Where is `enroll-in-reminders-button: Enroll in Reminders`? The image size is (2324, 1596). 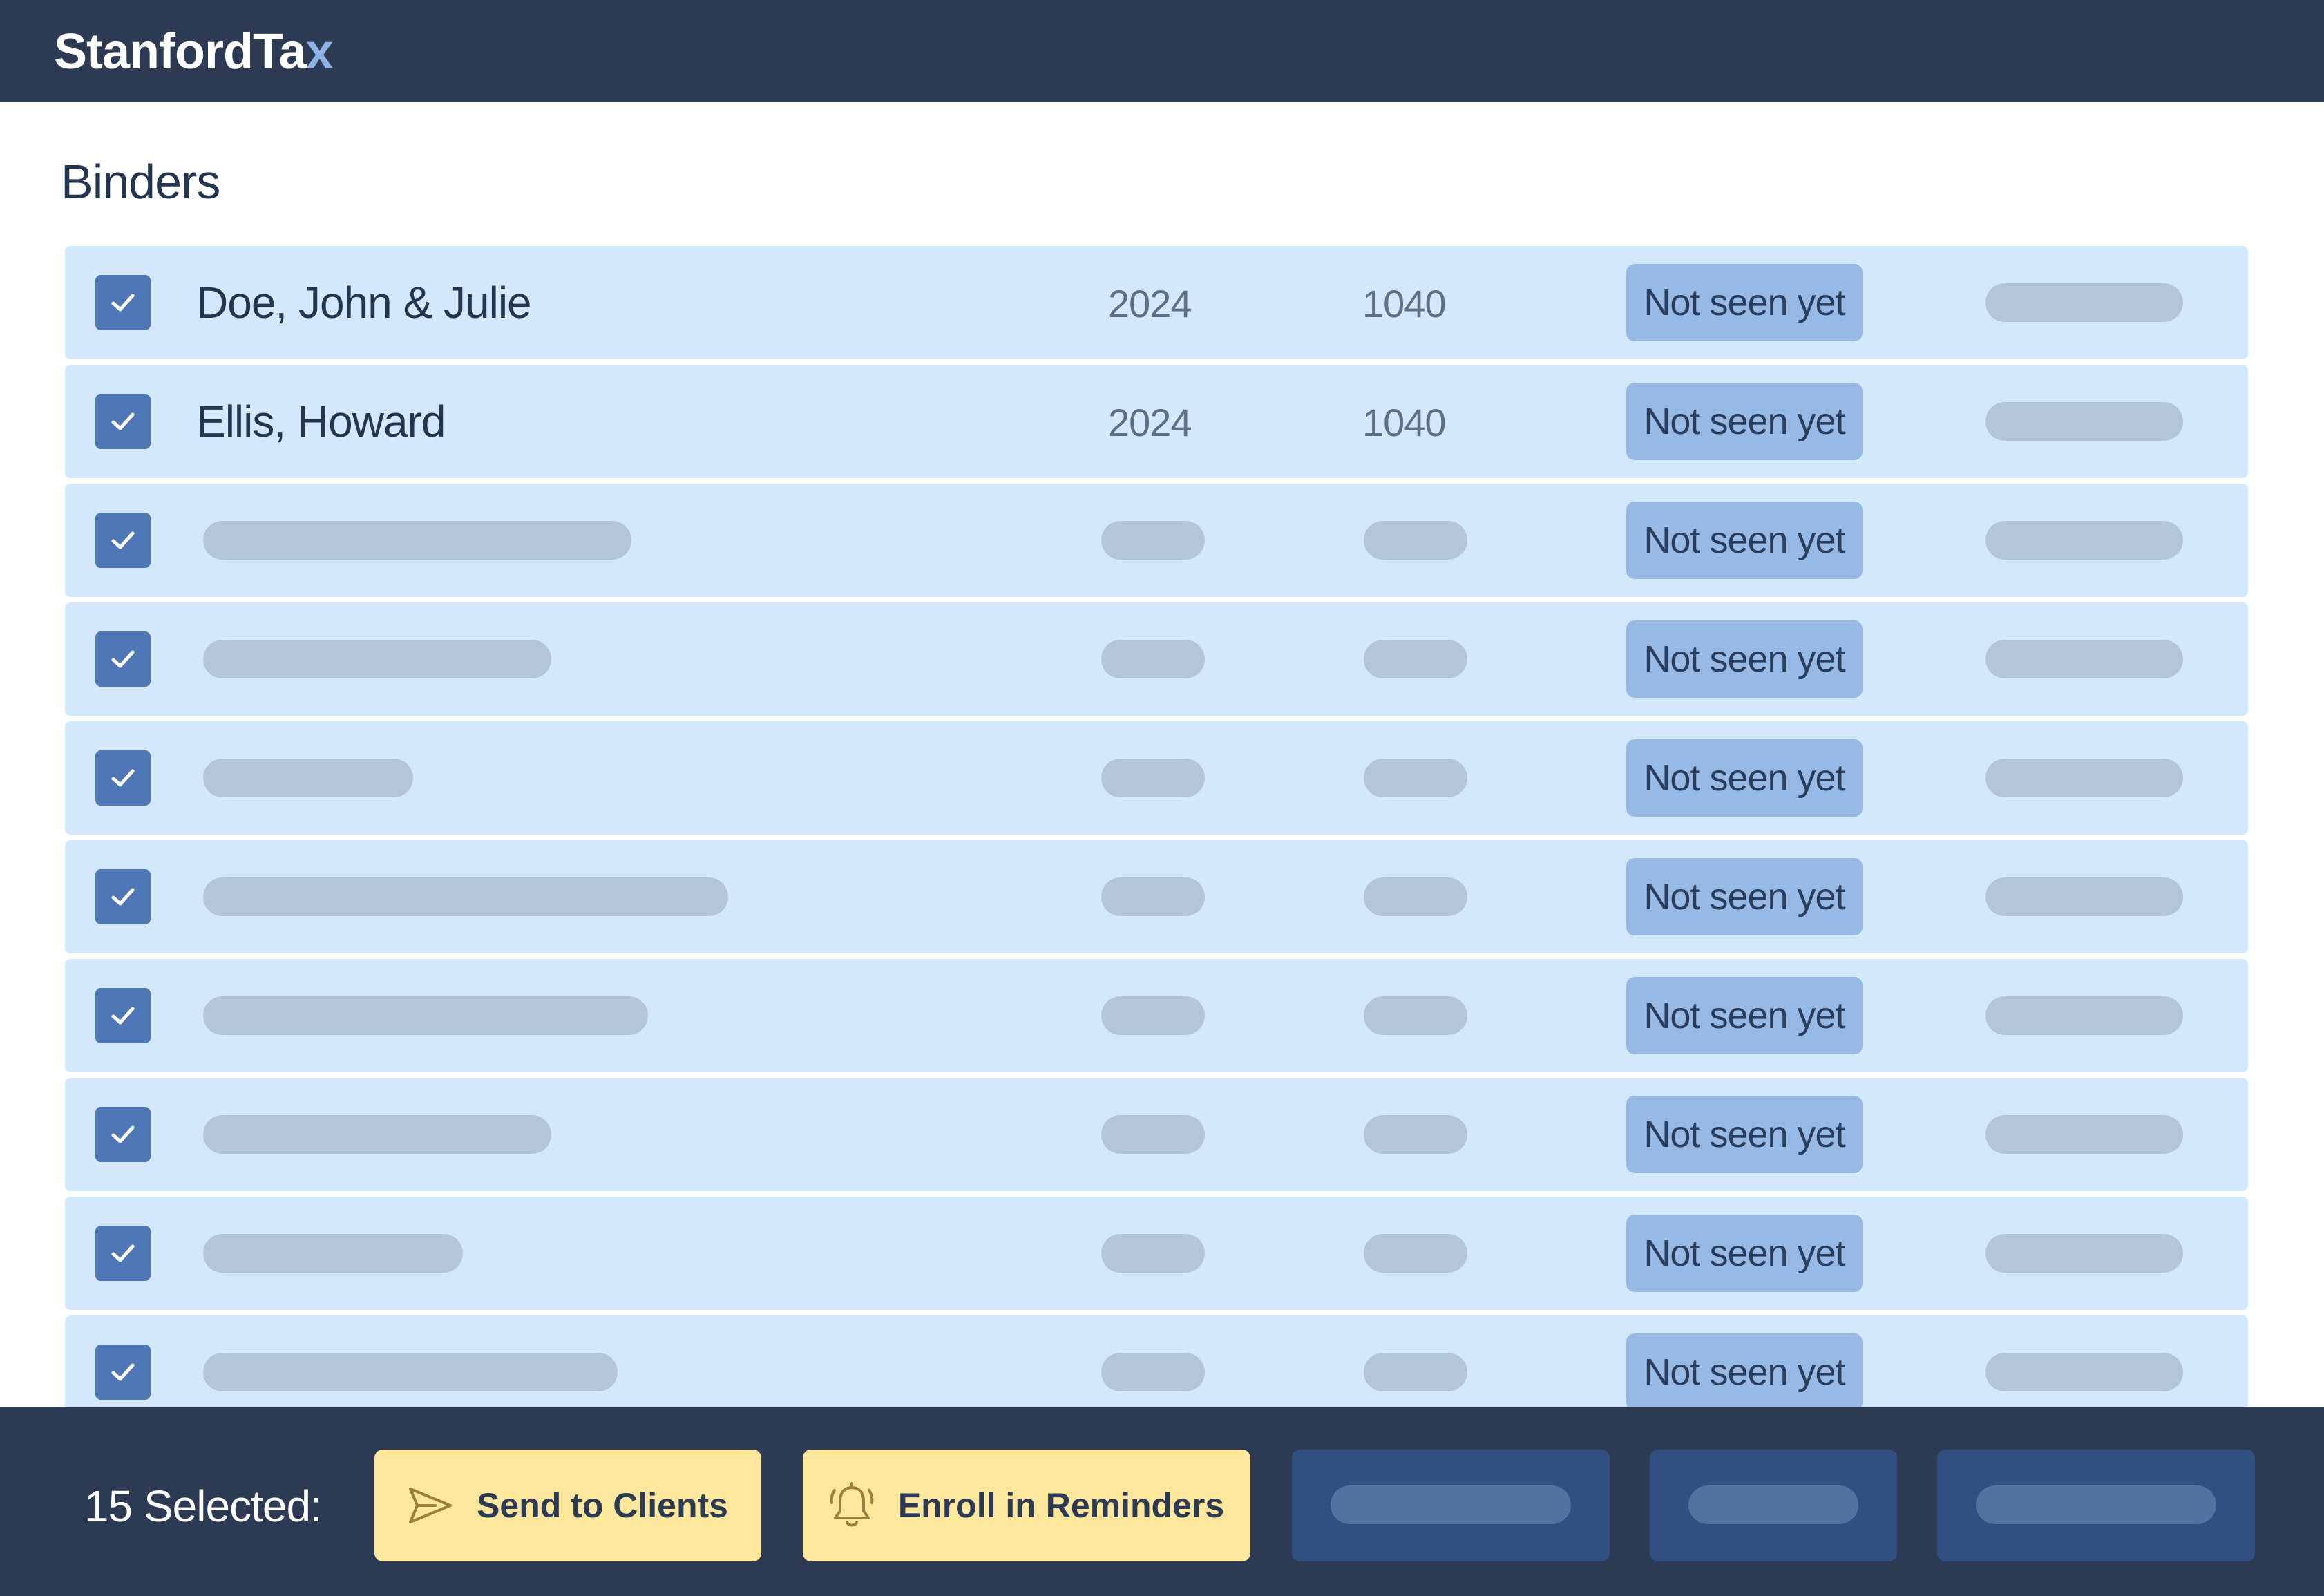
enroll-in-reminders-button: Enroll in Reminders is located at coordinates (1026, 1506).